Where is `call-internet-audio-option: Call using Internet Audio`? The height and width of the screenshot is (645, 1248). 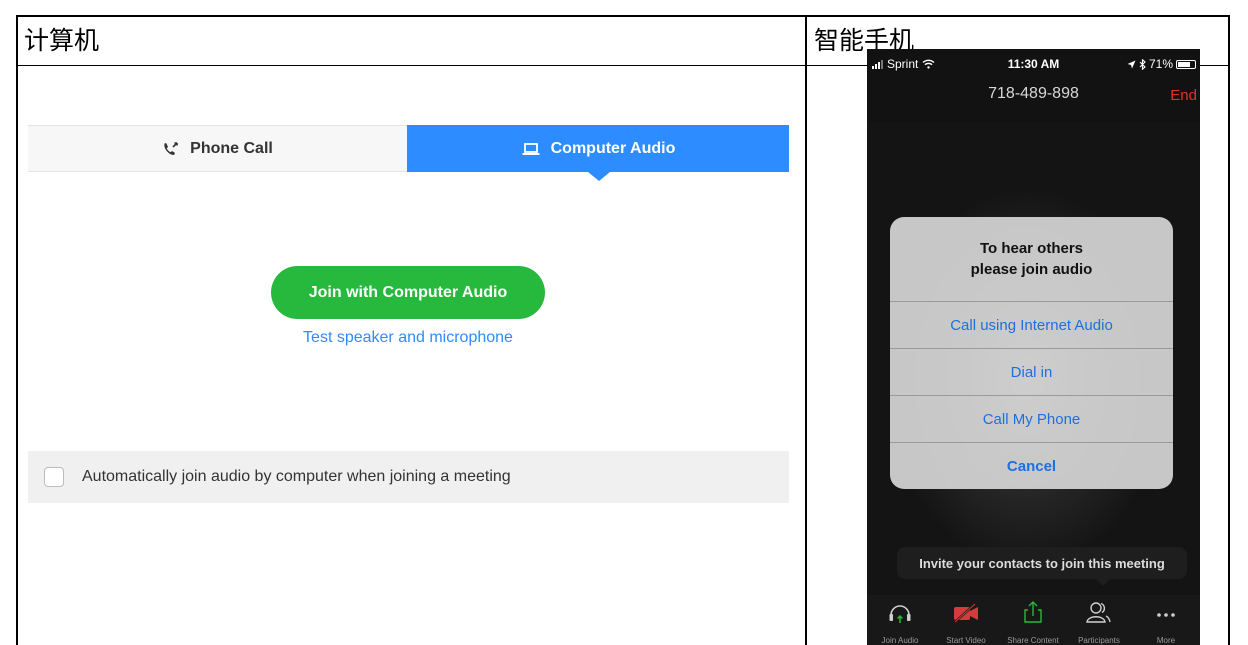
call-internet-audio-option: Call using Internet Audio is located at coordinates (1031, 324).